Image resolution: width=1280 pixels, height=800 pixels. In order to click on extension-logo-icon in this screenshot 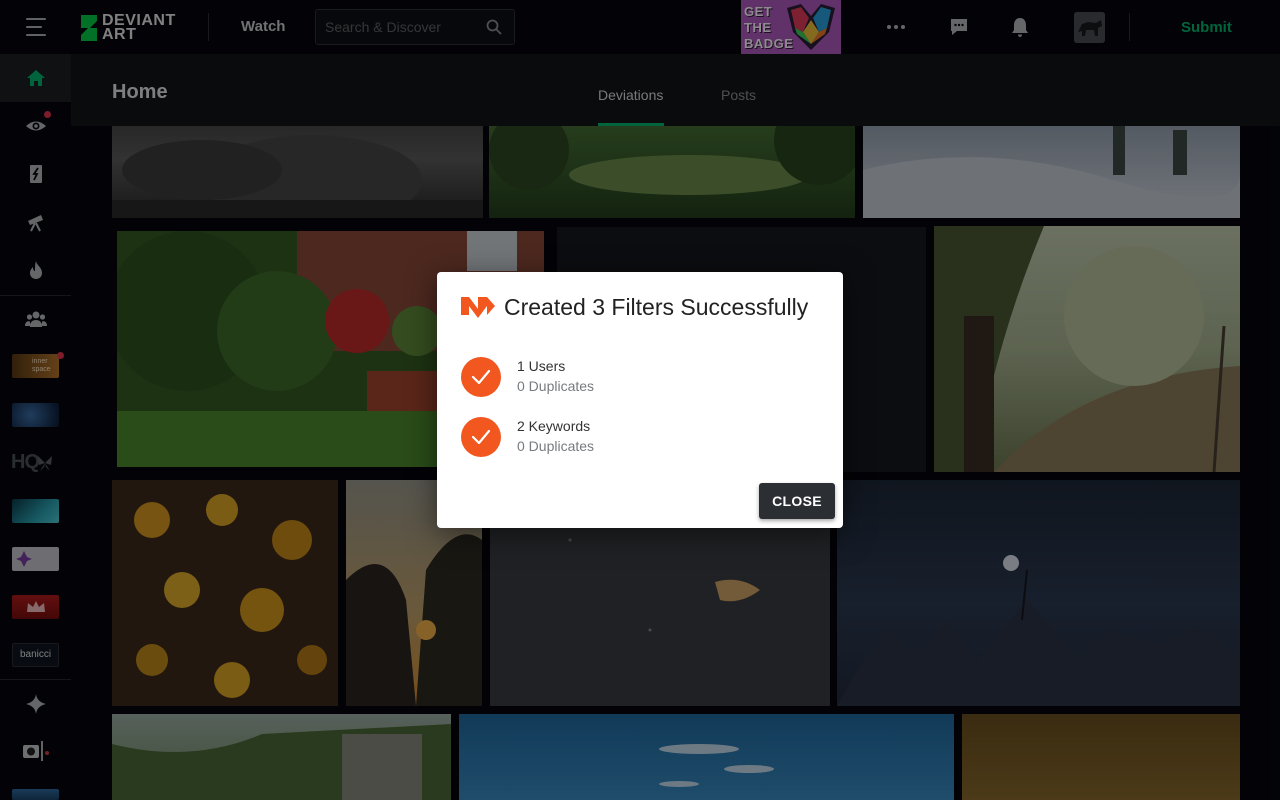, I will do `click(478, 307)`.